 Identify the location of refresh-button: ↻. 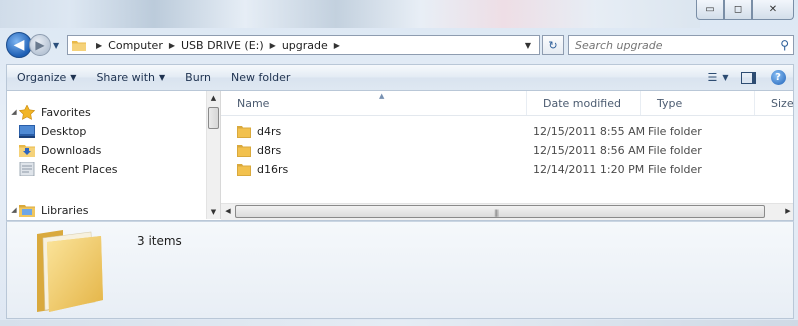
(553, 45).